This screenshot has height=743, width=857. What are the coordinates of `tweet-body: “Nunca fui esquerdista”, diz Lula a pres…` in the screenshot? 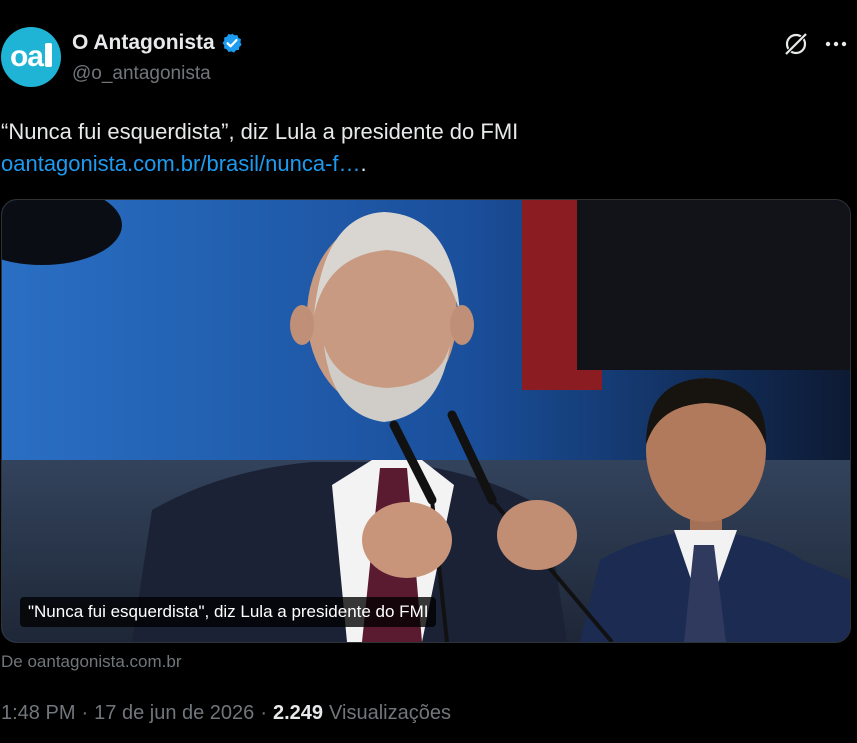 It's located at (260, 131).